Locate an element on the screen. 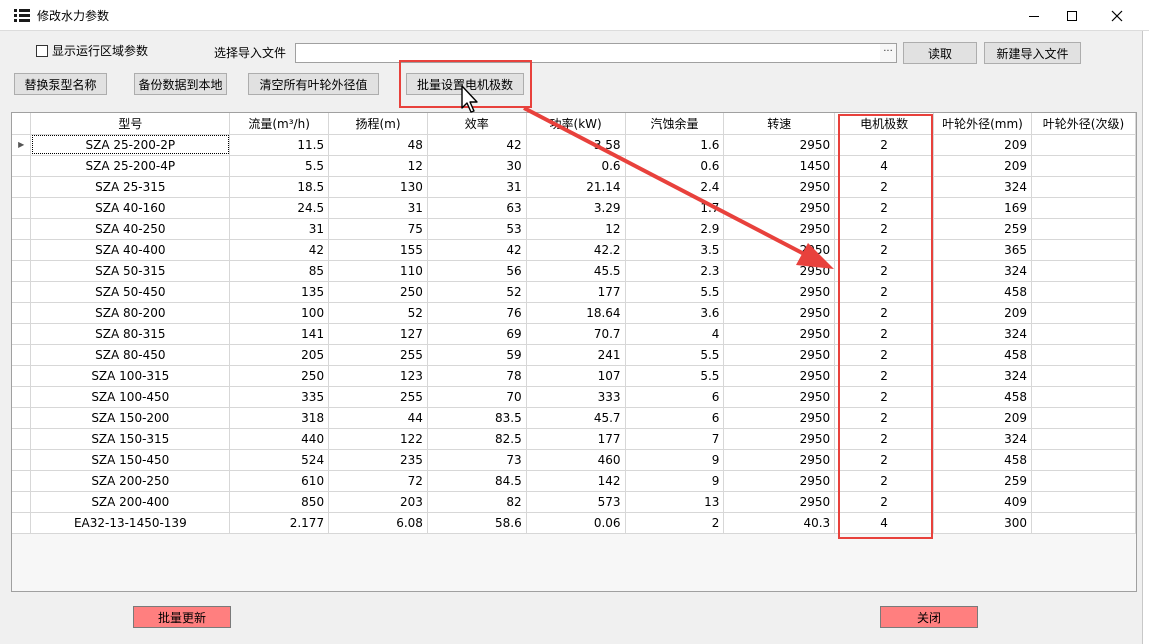 Image resolution: width=1149 pixels, height=644 pixels. impeller-diameter-cell: 300 is located at coordinates (982, 523).